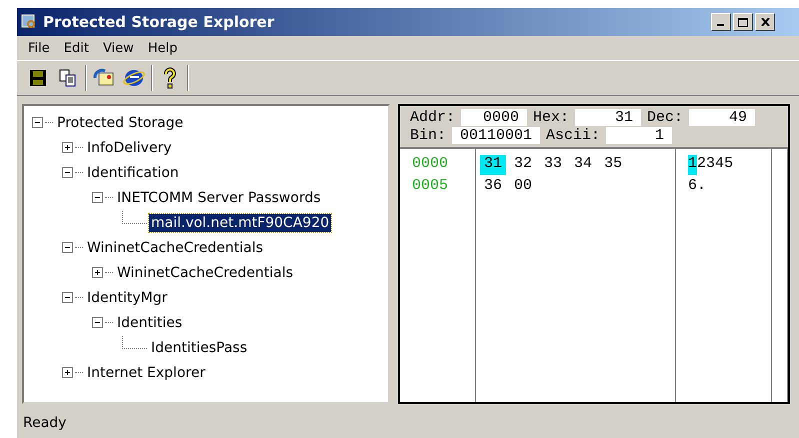 The width and height of the screenshot is (799, 438). Describe the element at coordinates (433, 117) in the screenshot. I see `field-label: Addr:` at that location.